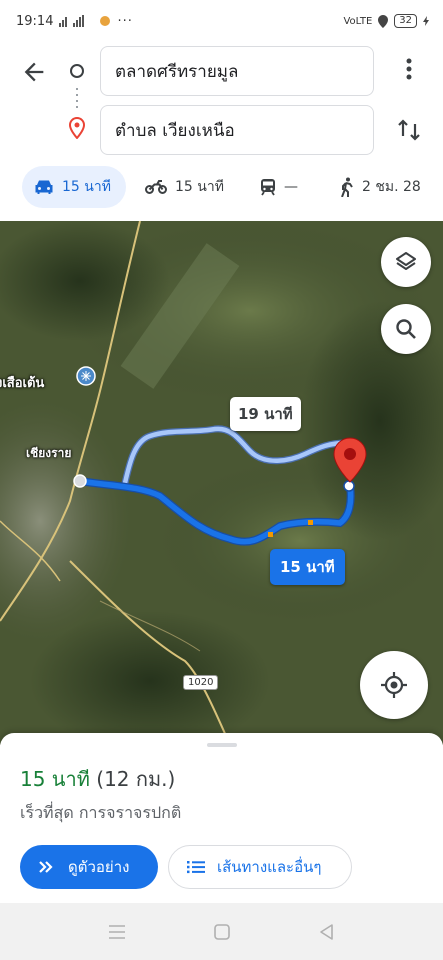 The image size is (443, 960). What do you see at coordinates (327, 932) in the screenshot?
I see `back-icon` at bounding box center [327, 932].